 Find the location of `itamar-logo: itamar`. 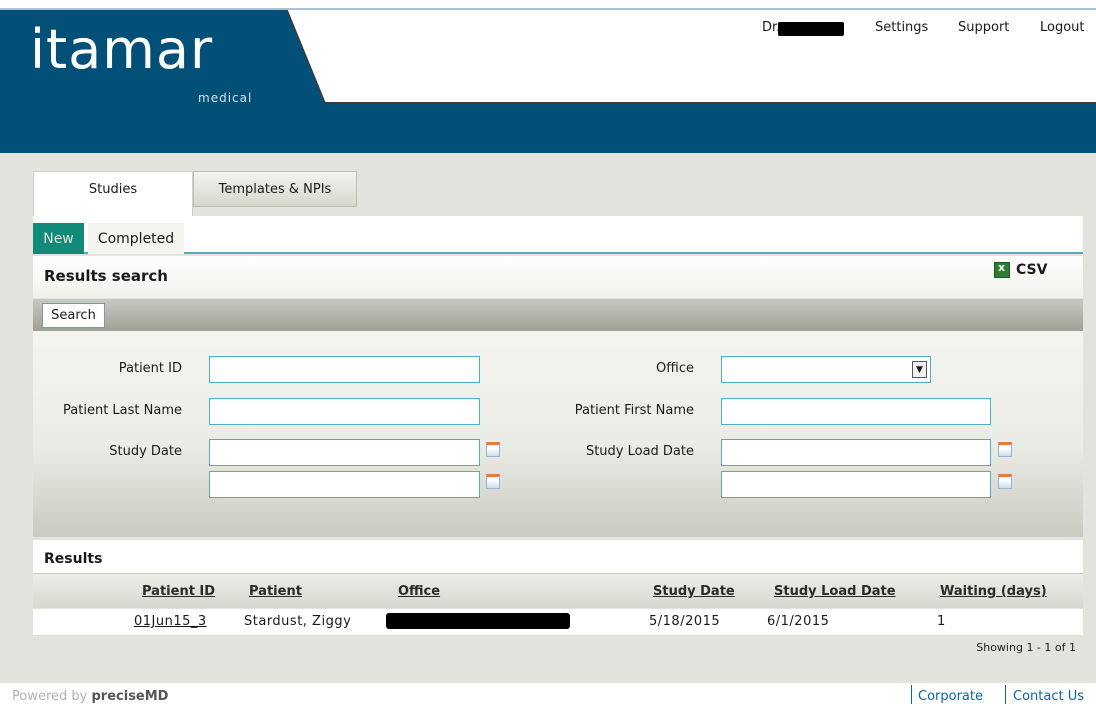

itamar-logo: itamar is located at coordinates (121, 50).